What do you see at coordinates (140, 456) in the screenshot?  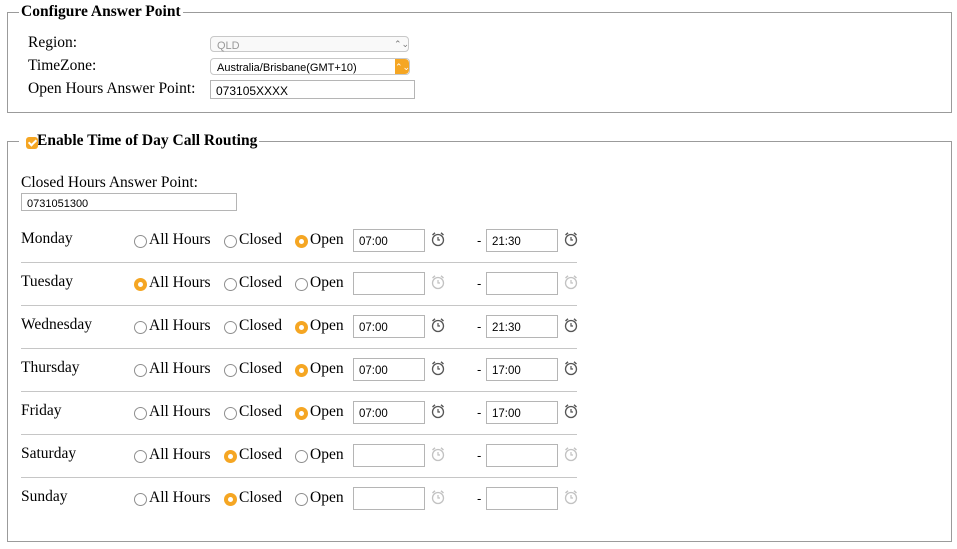 I see `radio-all-hours-saturday` at bounding box center [140, 456].